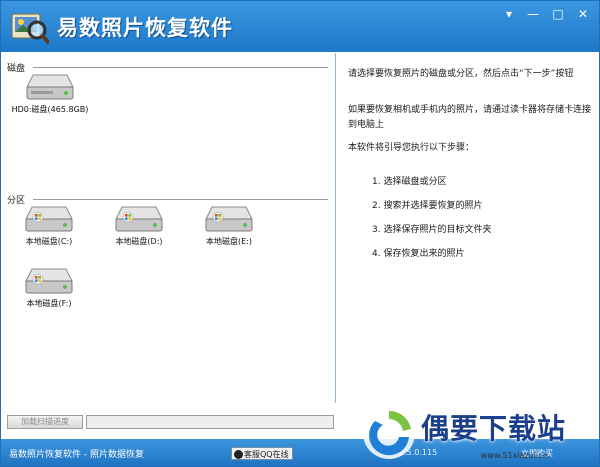 This screenshot has width=600, height=467. Describe the element at coordinates (514, 455) in the screenshot. I see `watermark-domain: www.51xiazai.cn` at that location.